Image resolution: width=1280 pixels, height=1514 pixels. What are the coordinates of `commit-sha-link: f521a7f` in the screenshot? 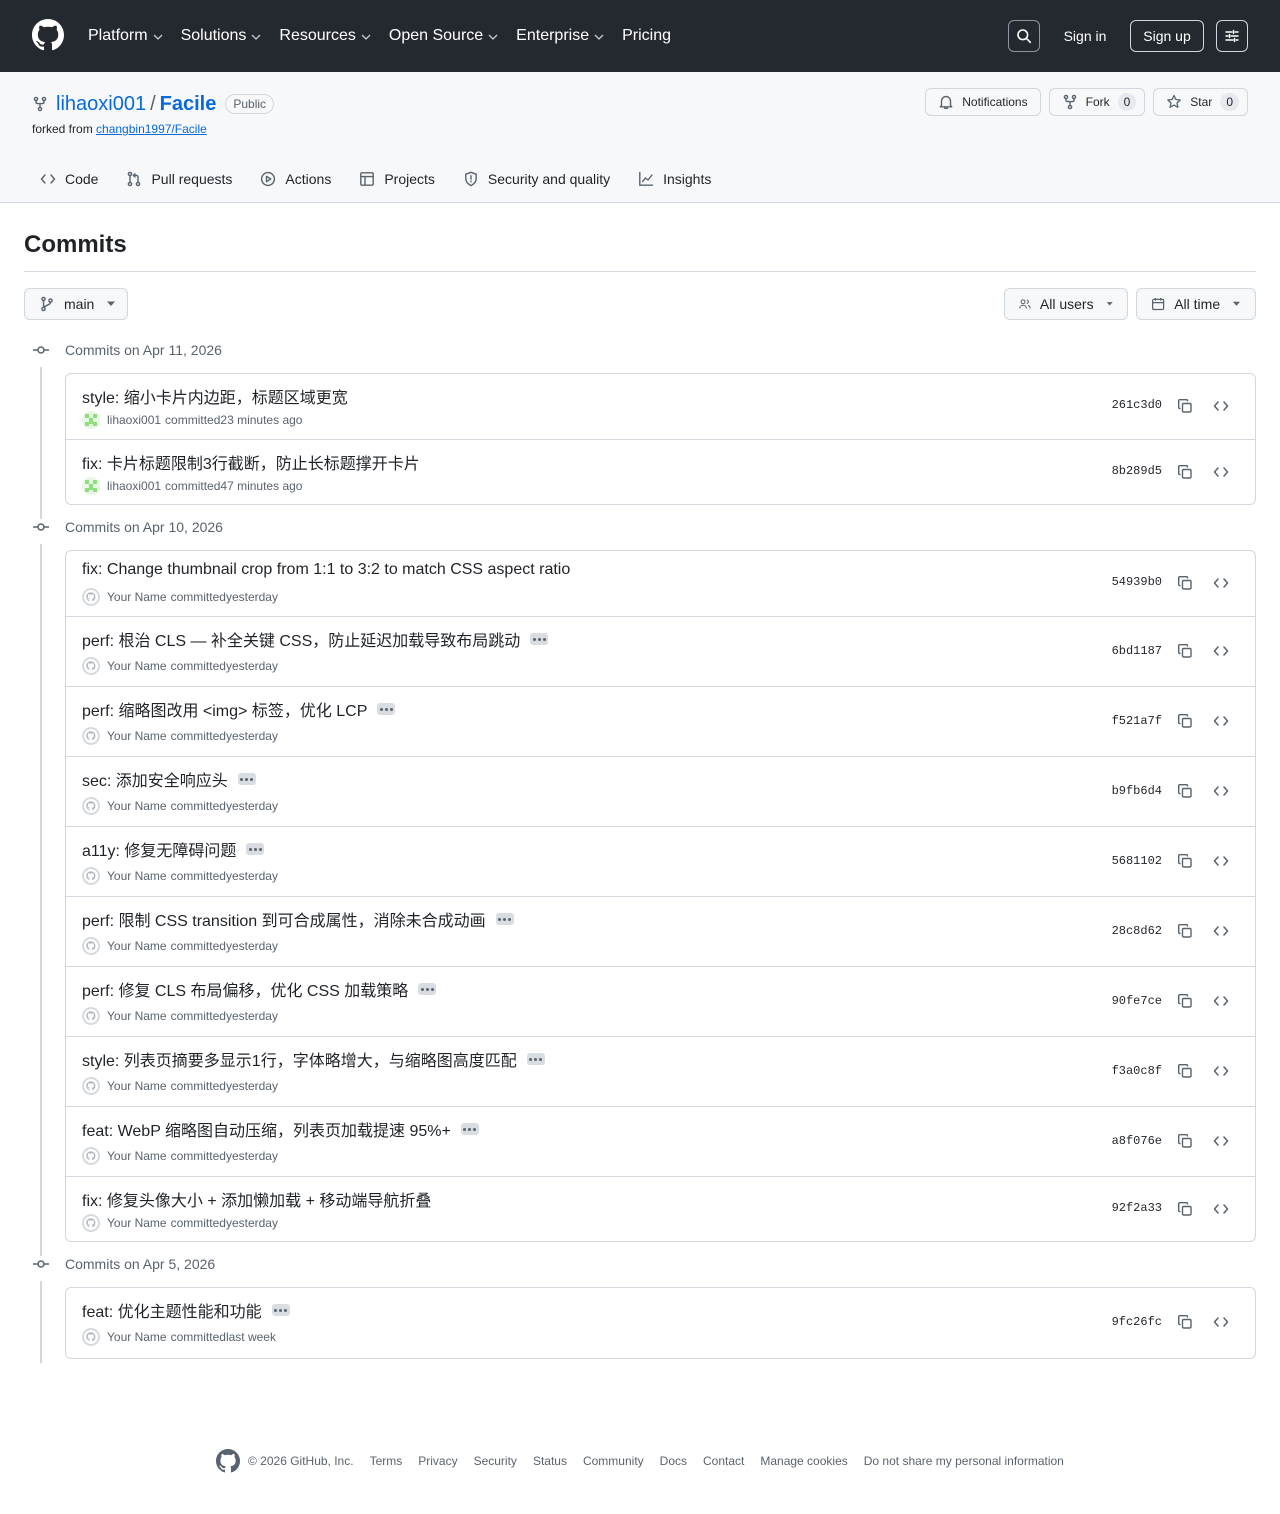 It's located at (1137, 721).